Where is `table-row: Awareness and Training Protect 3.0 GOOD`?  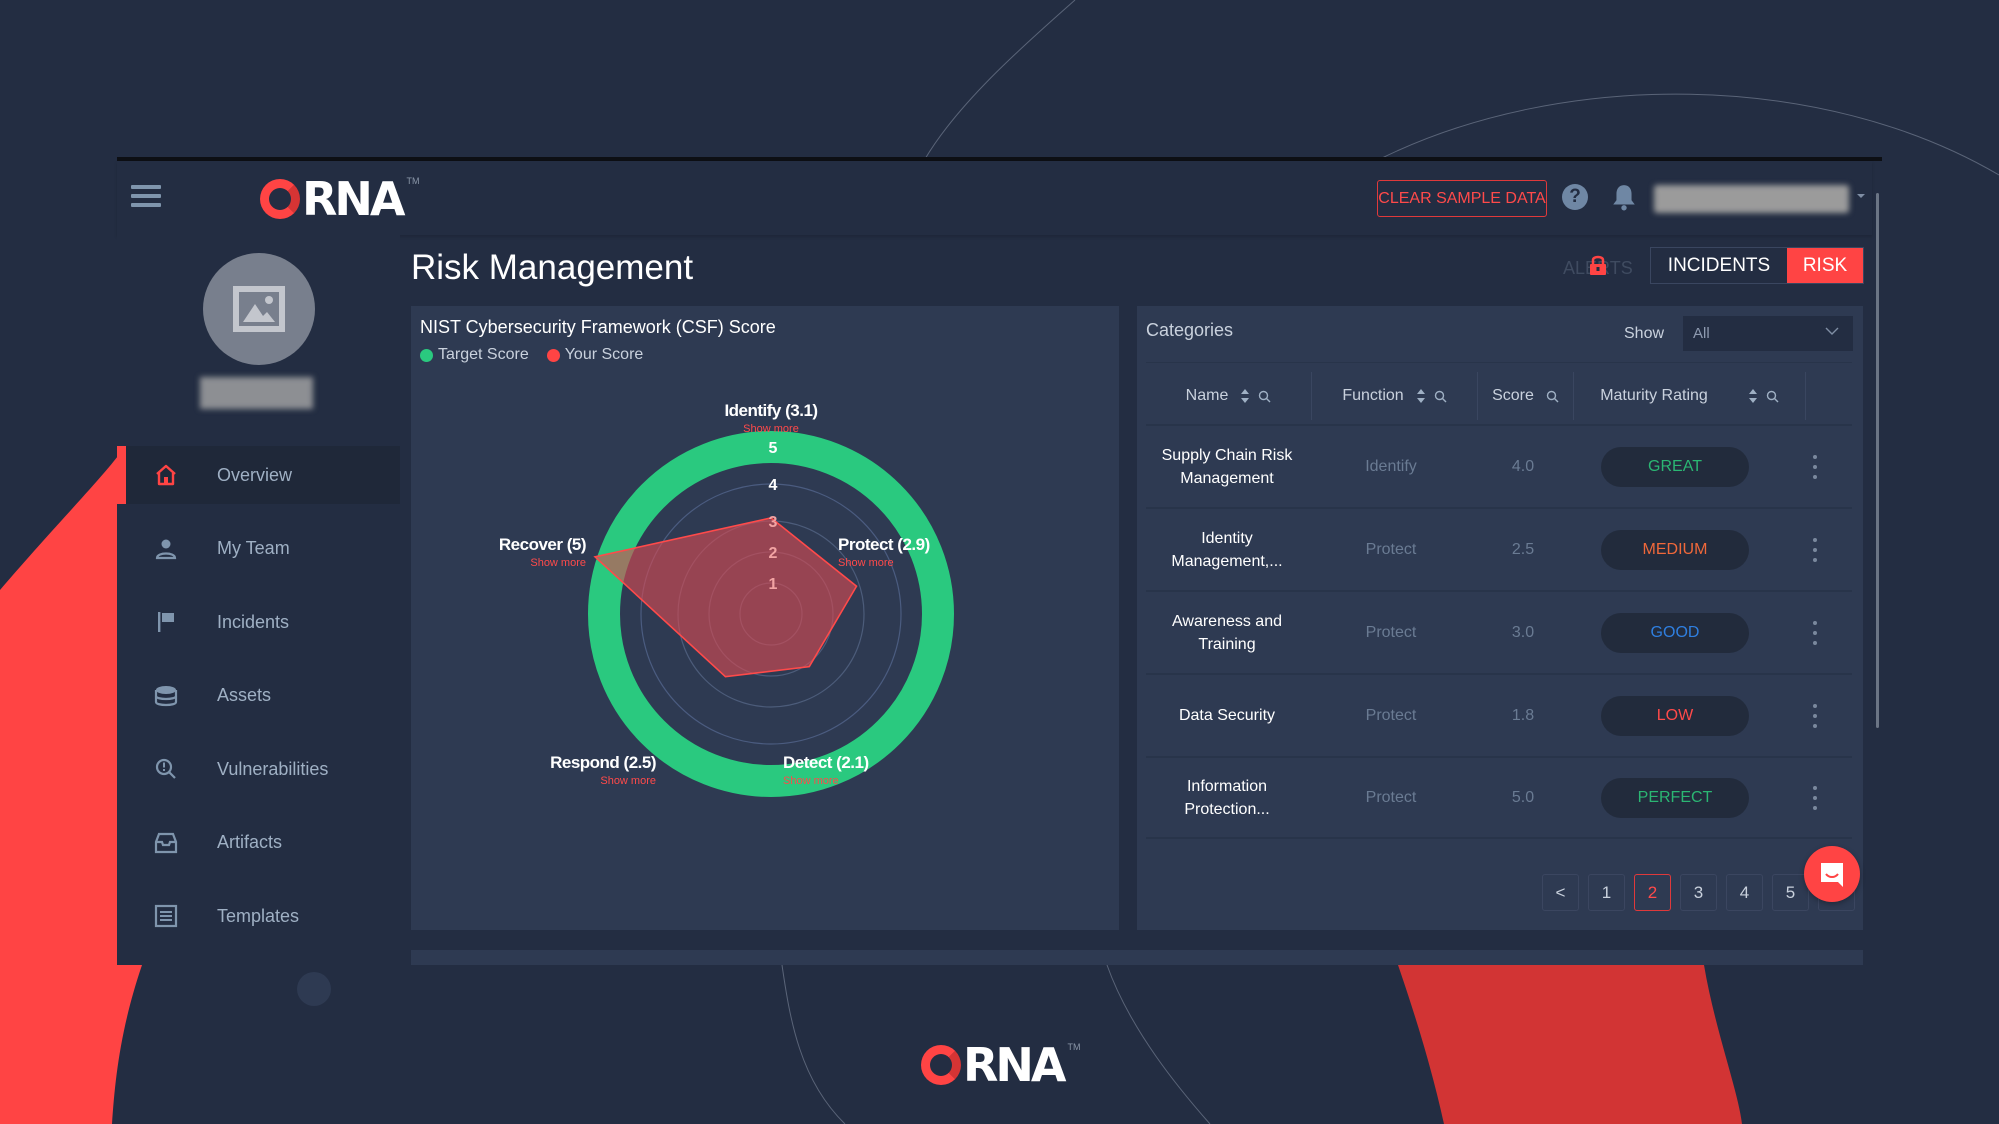
table-row: Awareness and Training Protect 3.0 GOOD is located at coordinates (1499, 631).